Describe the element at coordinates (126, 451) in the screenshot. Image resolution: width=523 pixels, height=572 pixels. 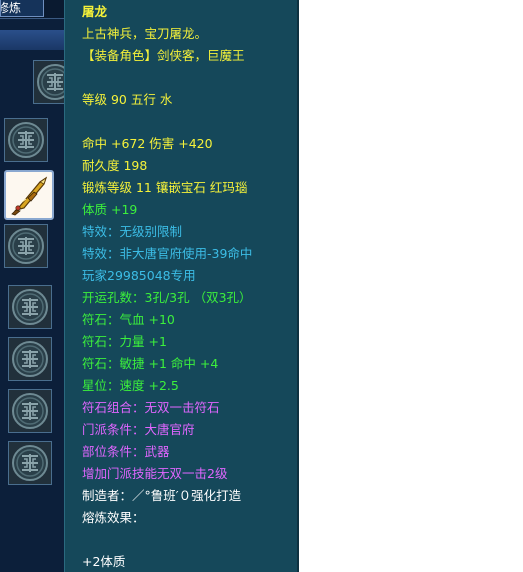
I see `item-slot-requirement: 部位条件：武器` at that location.